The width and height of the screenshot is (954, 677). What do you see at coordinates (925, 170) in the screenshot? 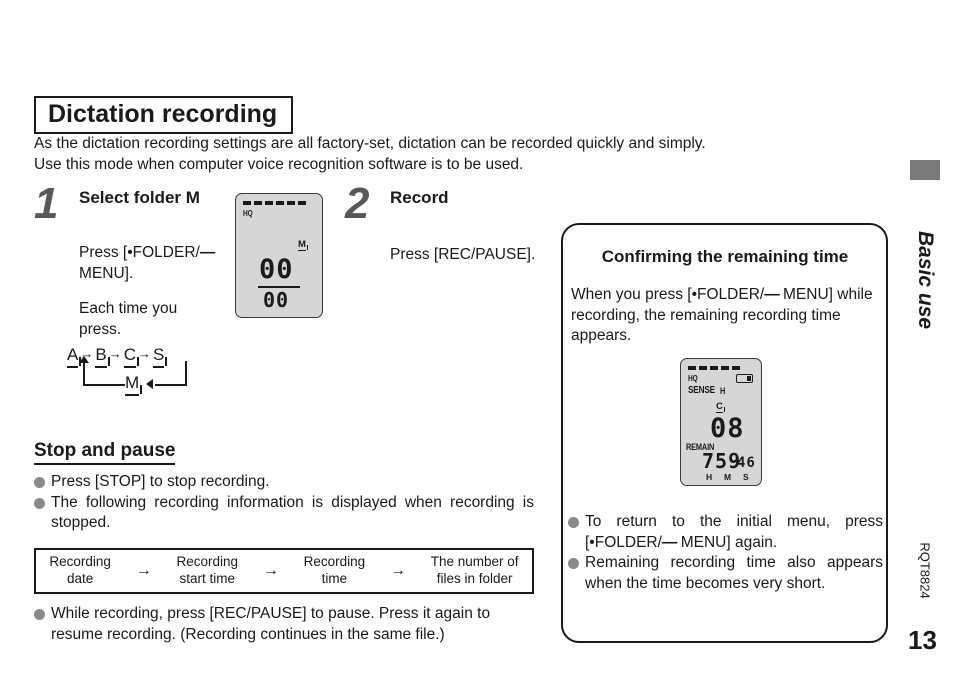
I see `section-tab-block` at bounding box center [925, 170].